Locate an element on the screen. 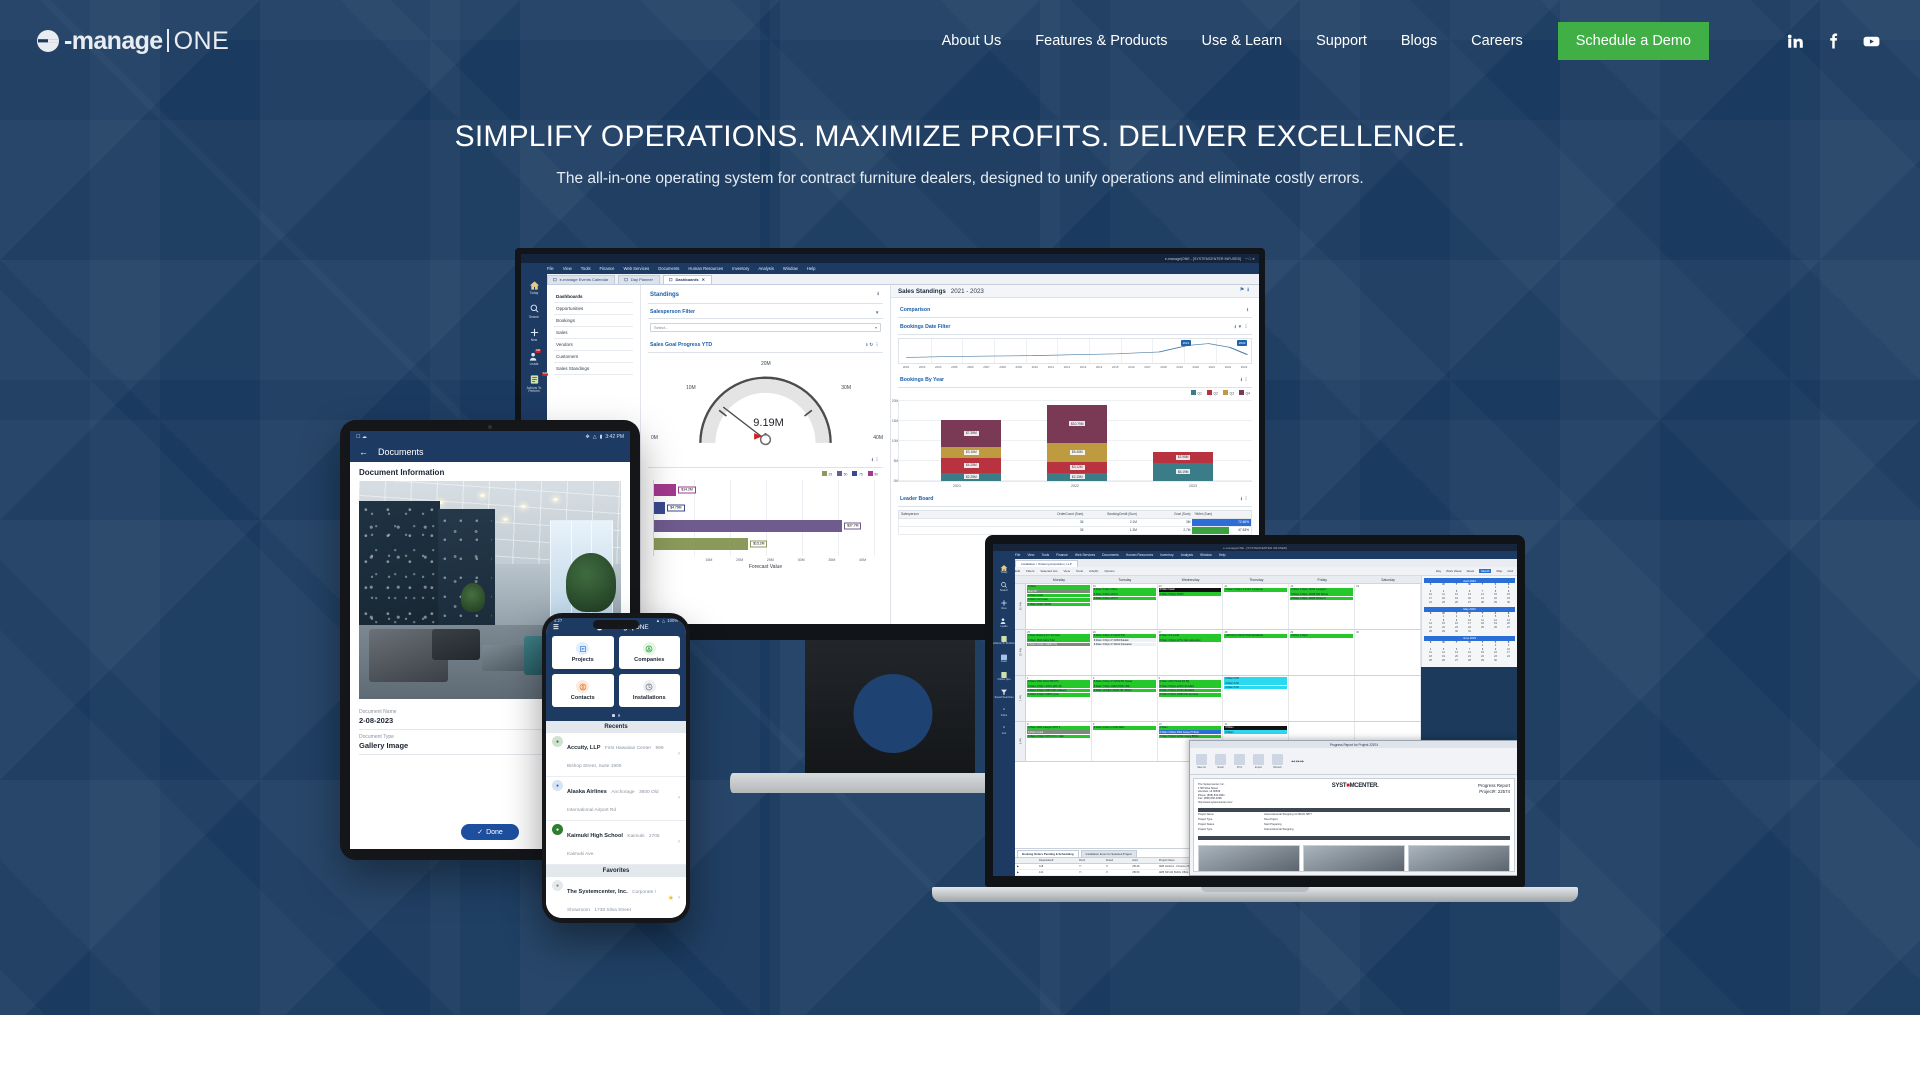 Image resolution: width=1920 pixels, height=1080 pixels. laptop-rail-saved-searches: Saved Searches is located at coordinates (1004, 694).